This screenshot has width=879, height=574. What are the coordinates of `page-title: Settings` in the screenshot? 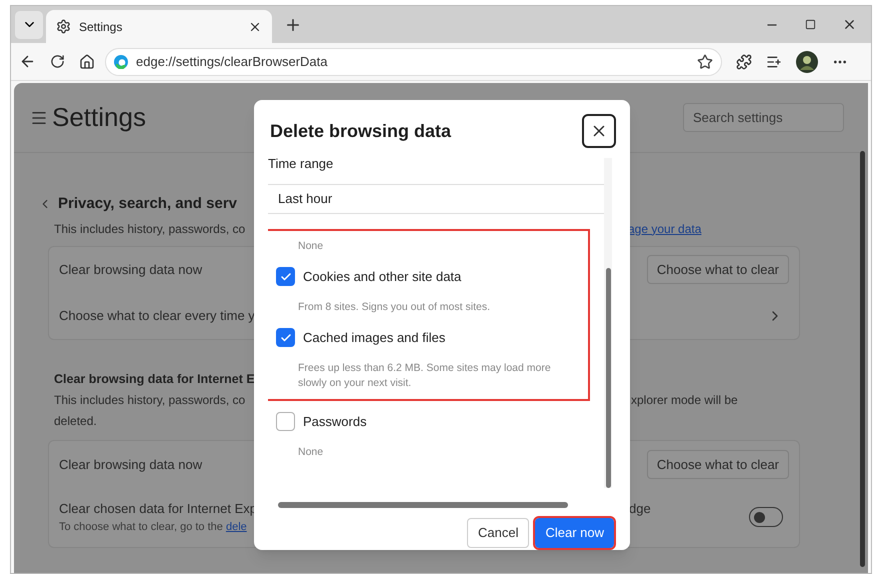 It's located at (99, 117).